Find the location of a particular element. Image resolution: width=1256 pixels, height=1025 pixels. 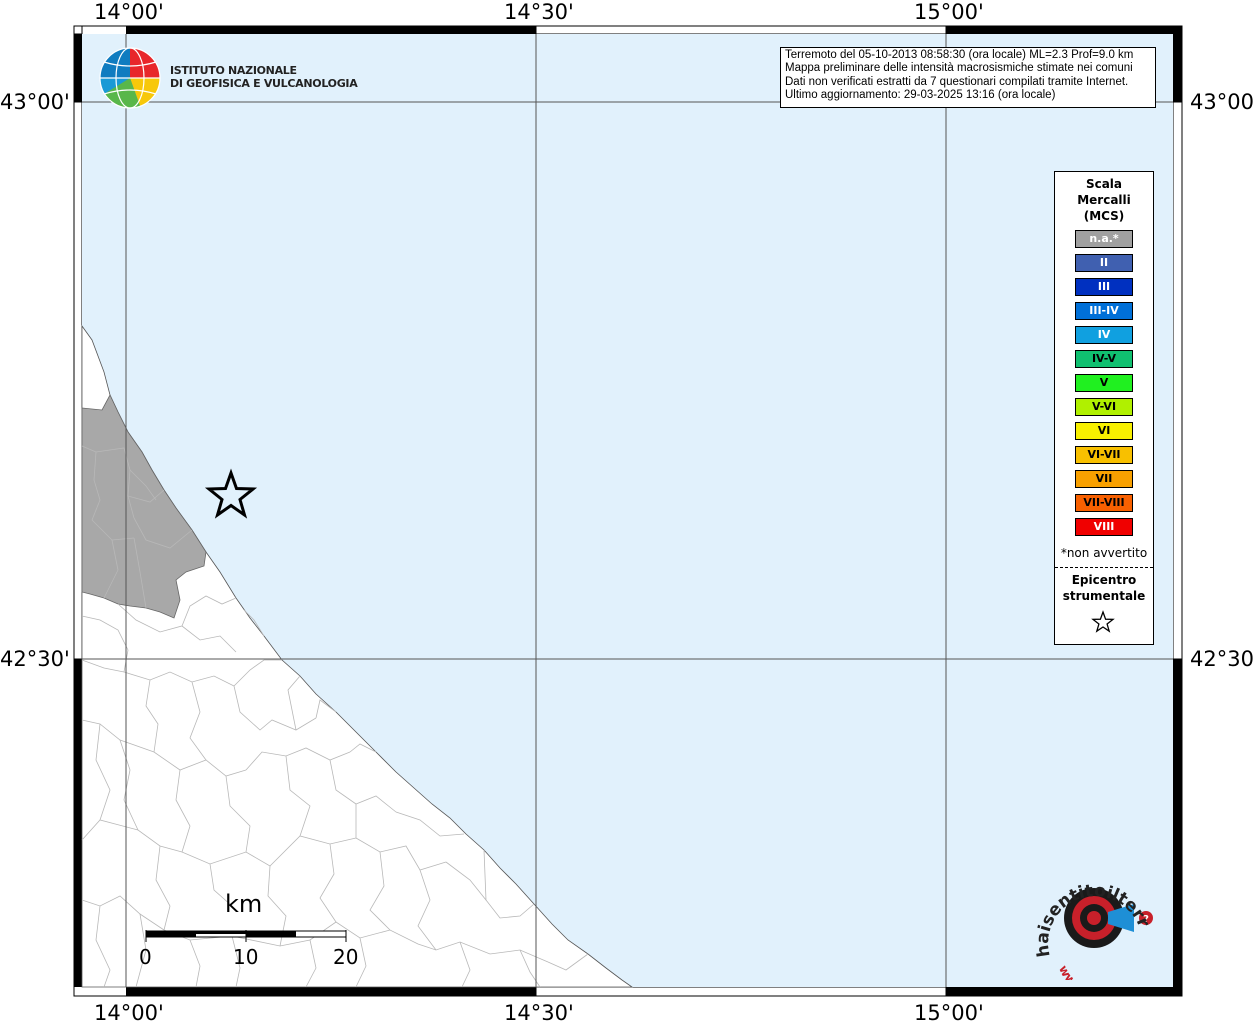

legend-item-5: IV-V is located at coordinates (1104, 359).